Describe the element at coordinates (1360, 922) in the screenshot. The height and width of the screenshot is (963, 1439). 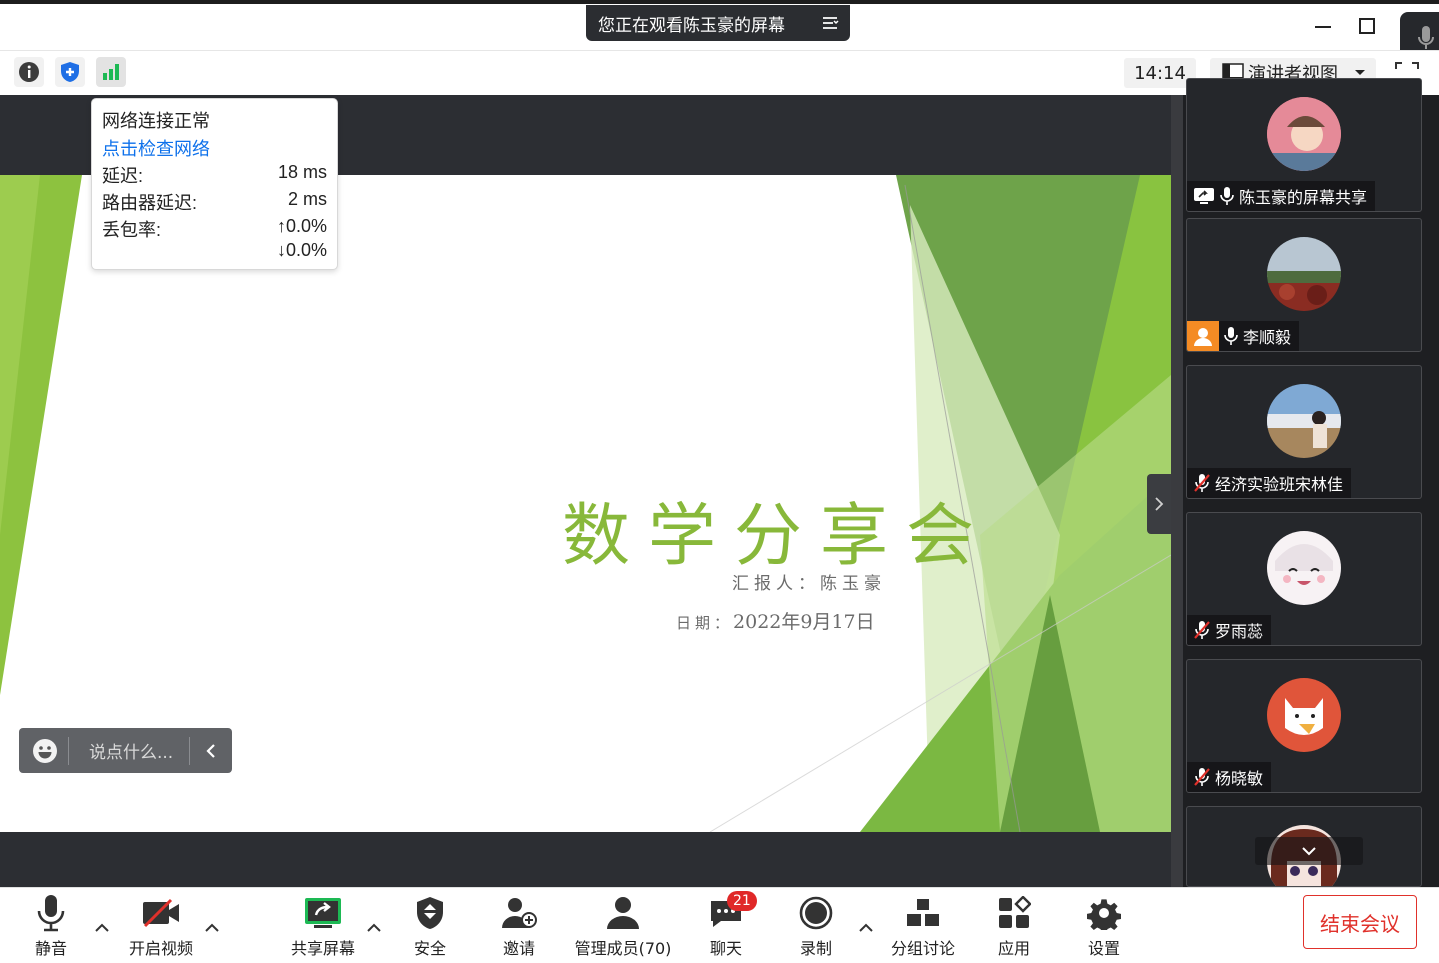
I see `end-meeting-button: 结束会议` at that location.